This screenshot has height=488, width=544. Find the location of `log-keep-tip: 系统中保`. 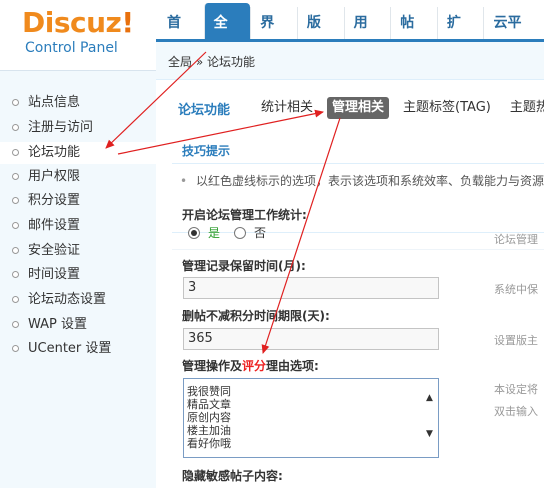

log-keep-tip: 系统中保 is located at coordinates (516, 289).